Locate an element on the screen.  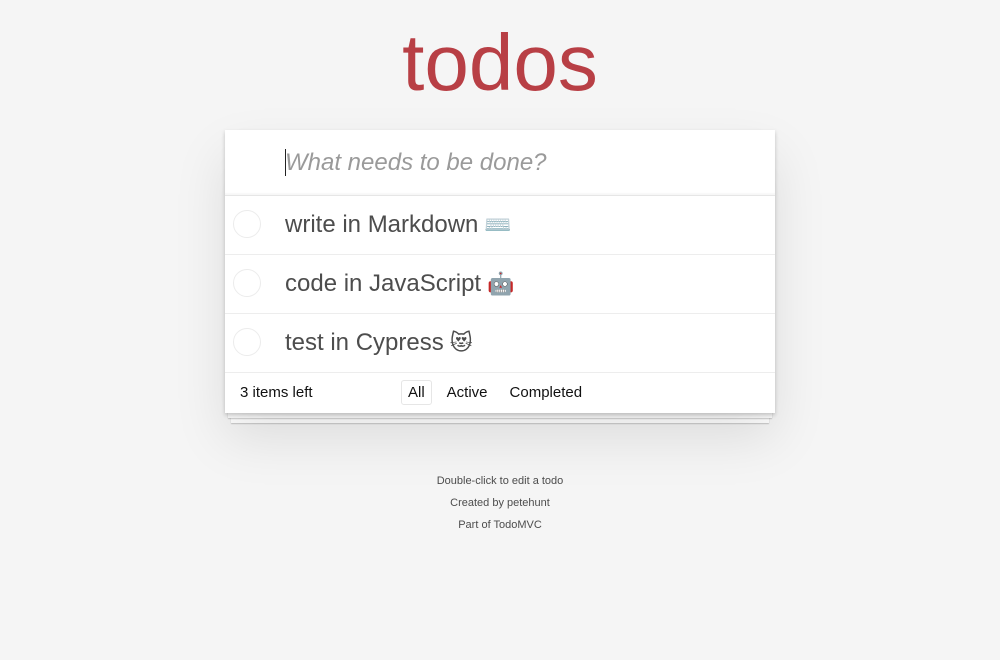
todo-label: code in JavaScript 🤖 is located at coordinates (400, 284).